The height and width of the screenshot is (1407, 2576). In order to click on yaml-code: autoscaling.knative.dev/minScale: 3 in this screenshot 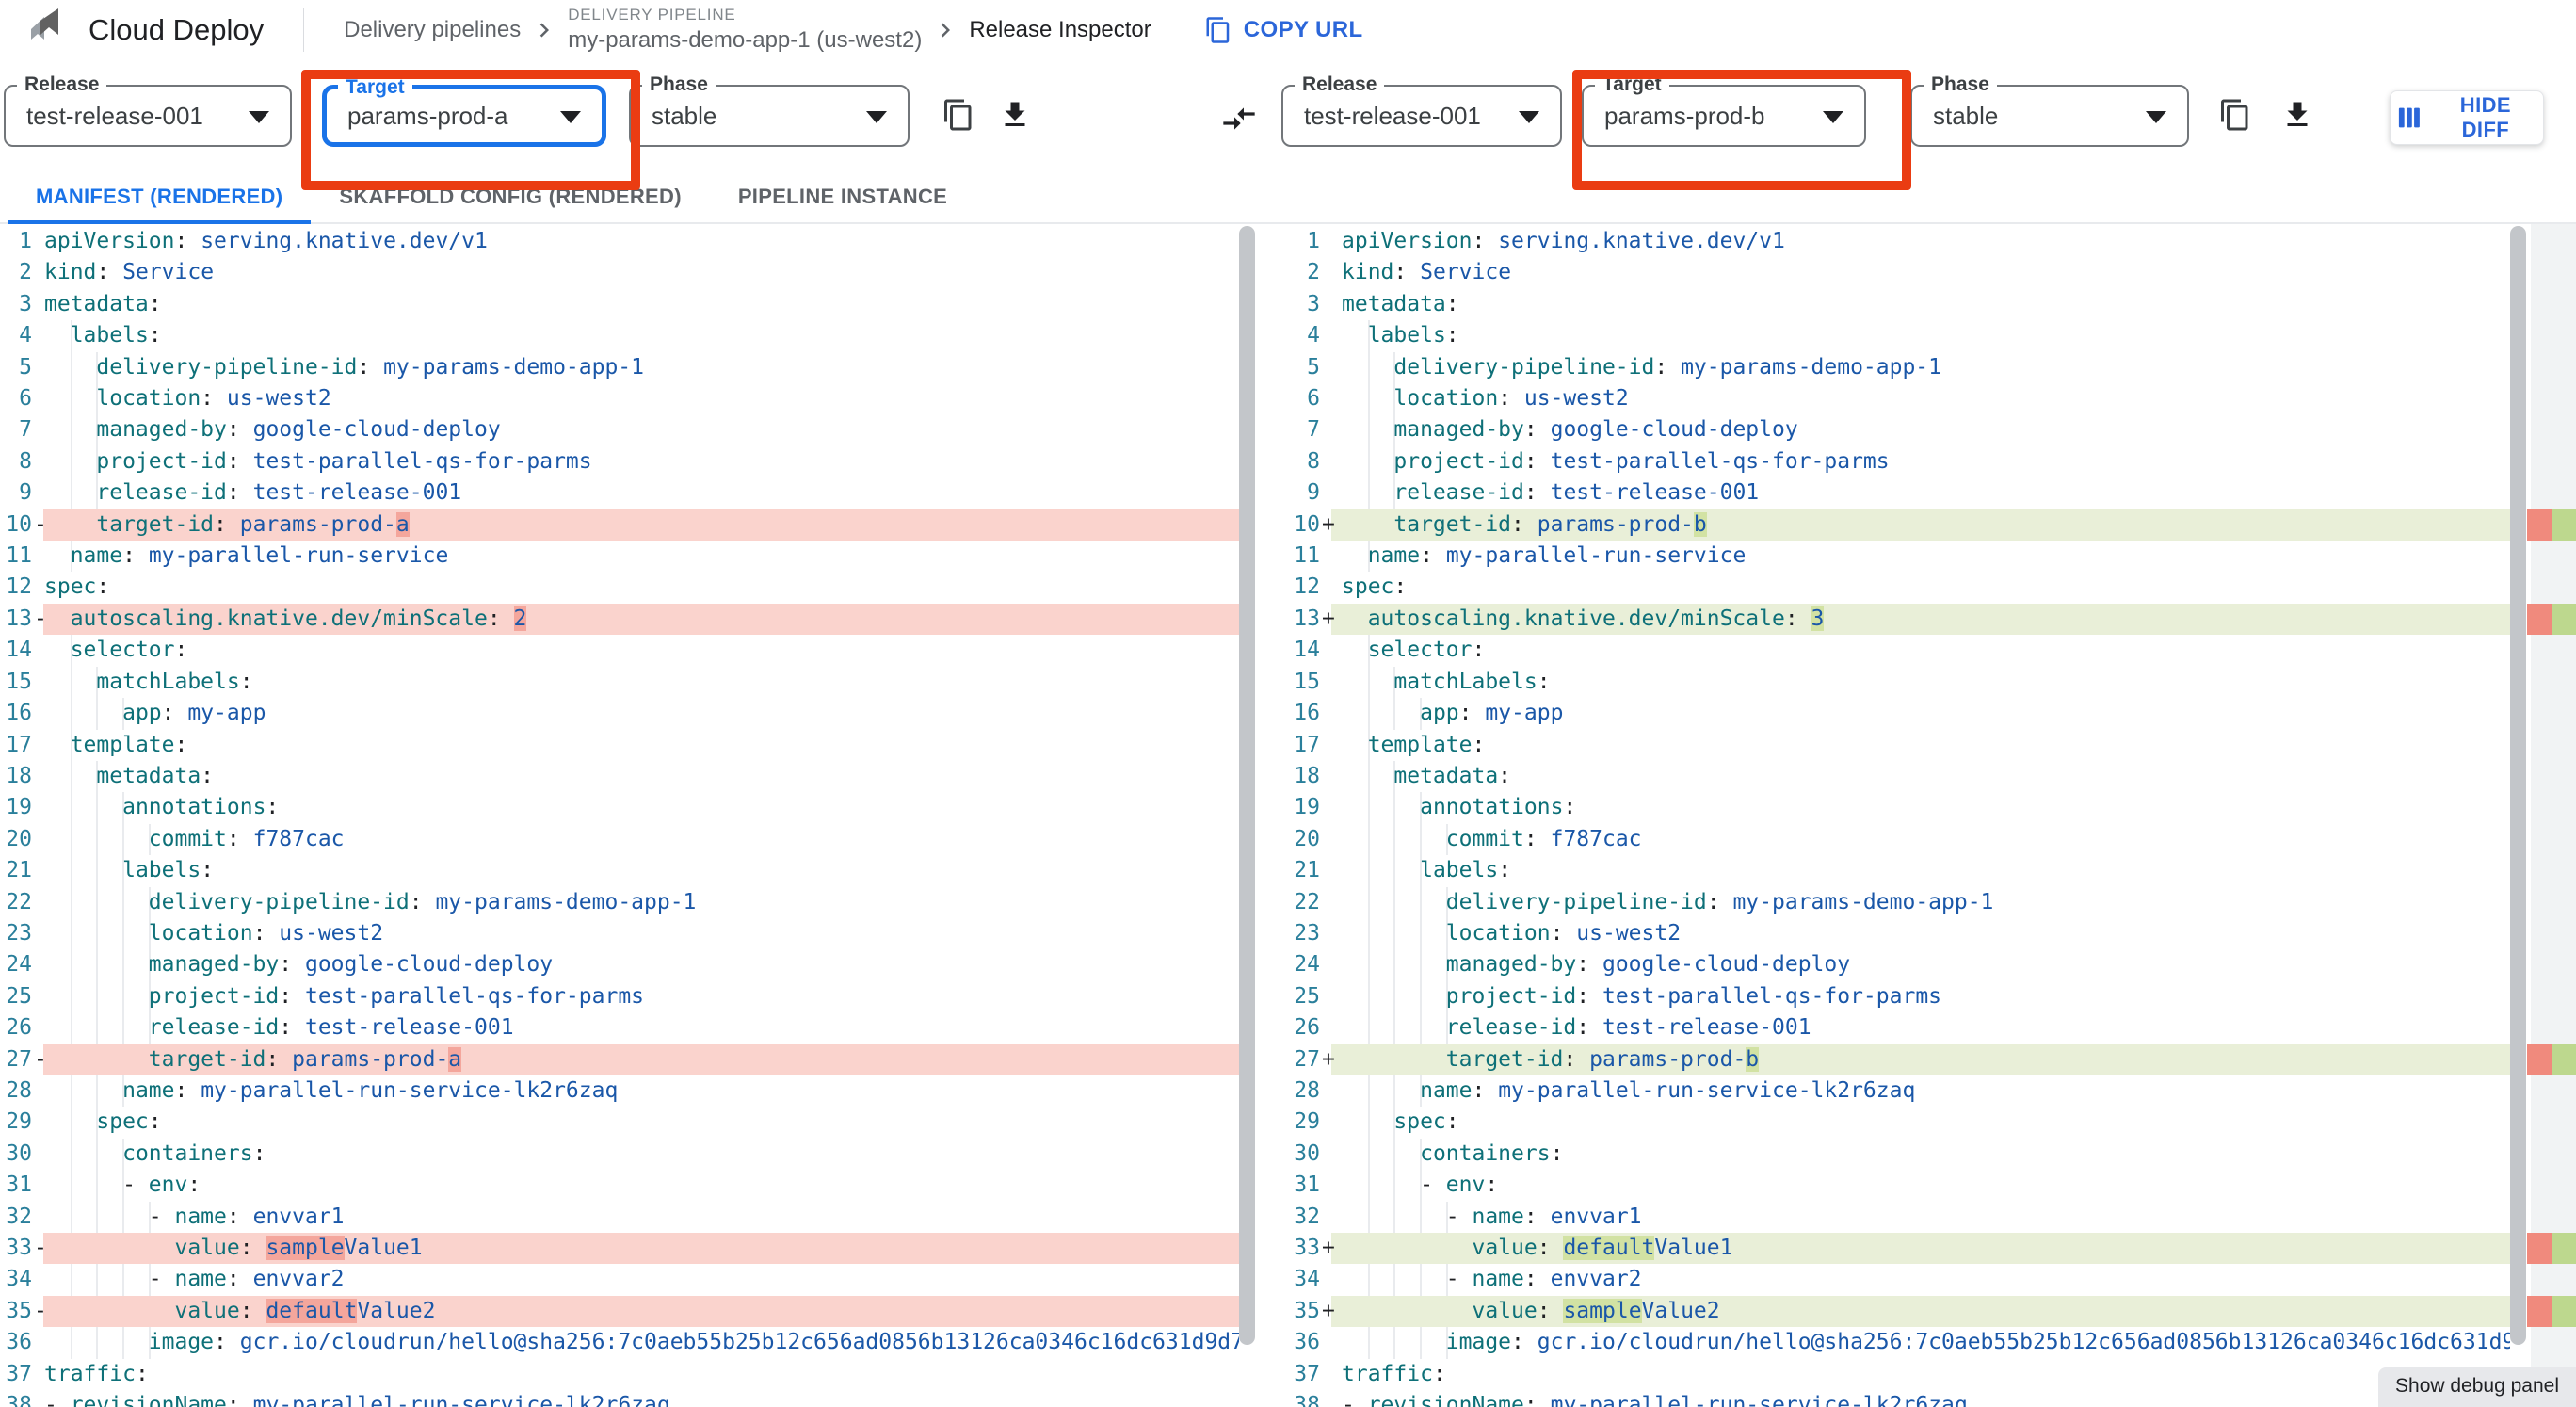, I will do `click(1596, 618)`.